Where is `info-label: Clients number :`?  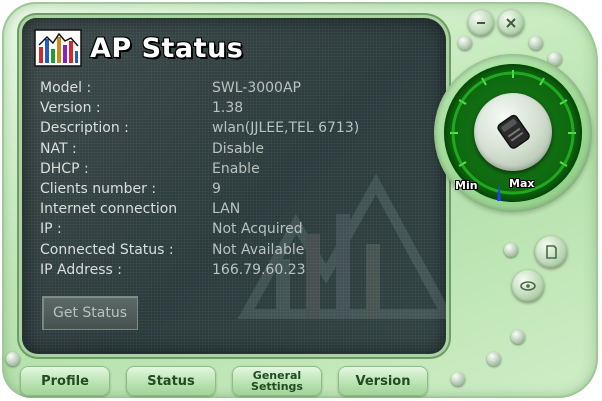 info-label: Clients number : is located at coordinates (98, 189).